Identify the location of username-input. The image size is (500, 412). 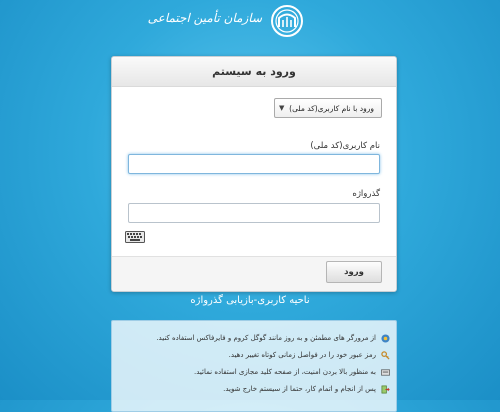
(254, 164).